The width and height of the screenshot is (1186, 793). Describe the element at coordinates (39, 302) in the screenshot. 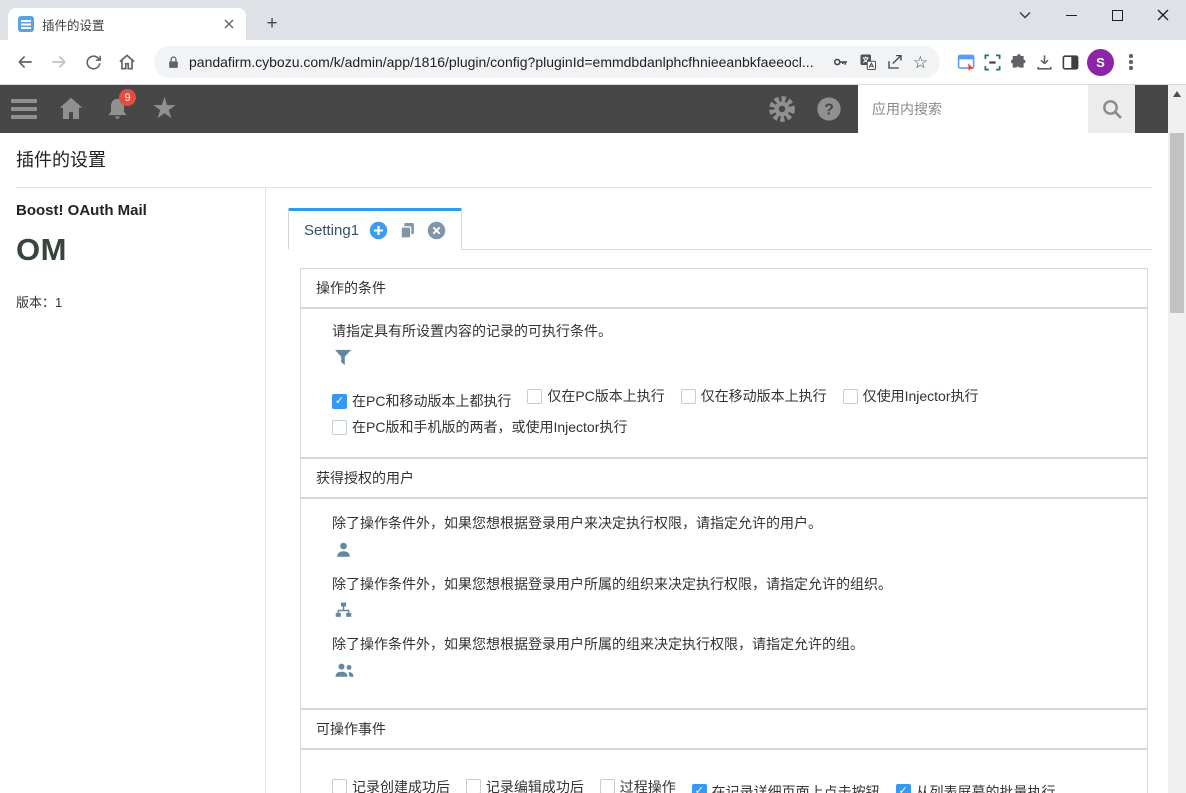

I see `plugin-version: 版本：1` at that location.